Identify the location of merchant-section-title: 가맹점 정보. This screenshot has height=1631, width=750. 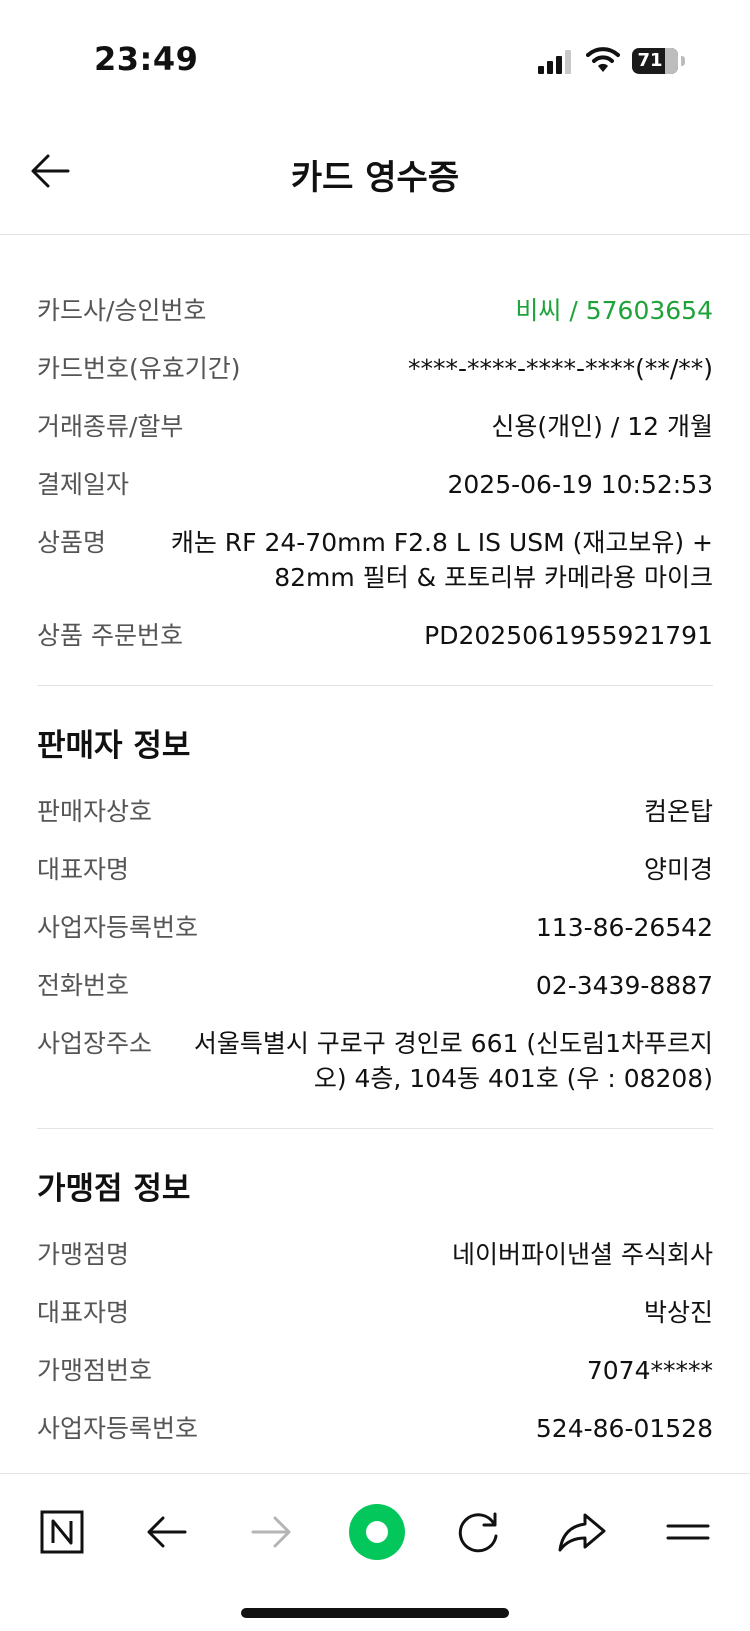
(114, 1189).